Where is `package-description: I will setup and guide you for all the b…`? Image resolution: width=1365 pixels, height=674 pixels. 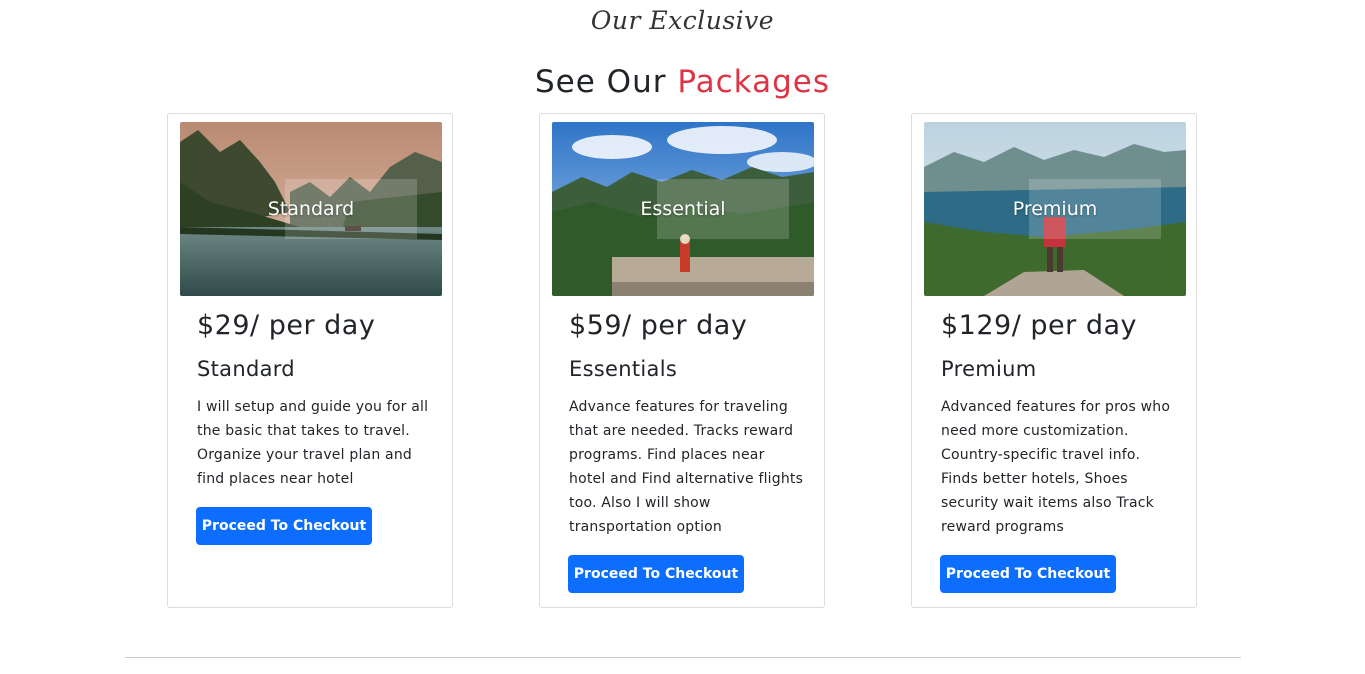
package-description: I will setup and guide you for all the b… is located at coordinates (313, 443).